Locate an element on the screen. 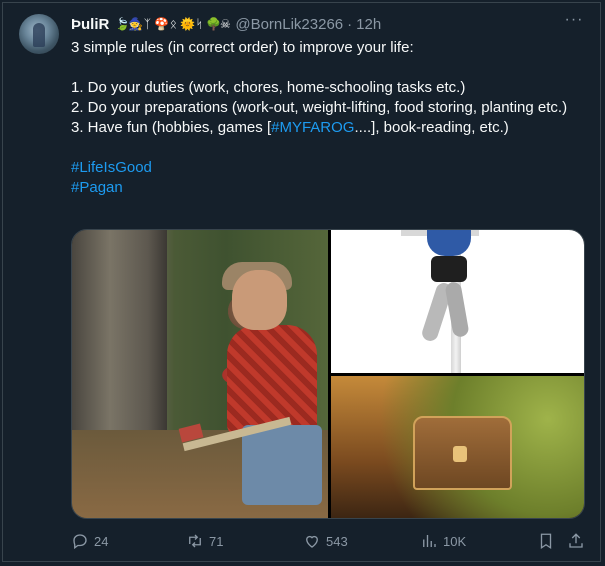 Image resolution: width=605 pixels, height=566 pixels. share-icon is located at coordinates (576, 540).